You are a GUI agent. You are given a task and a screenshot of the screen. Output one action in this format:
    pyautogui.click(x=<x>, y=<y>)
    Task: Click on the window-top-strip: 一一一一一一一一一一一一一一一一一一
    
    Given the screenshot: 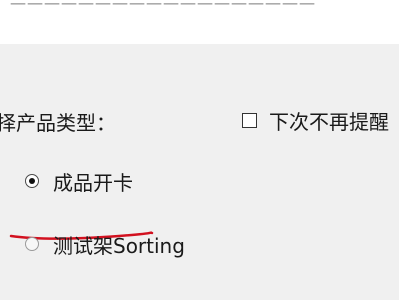 What is the action you would take?
    pyautogui.click(x=199, y=22)
    